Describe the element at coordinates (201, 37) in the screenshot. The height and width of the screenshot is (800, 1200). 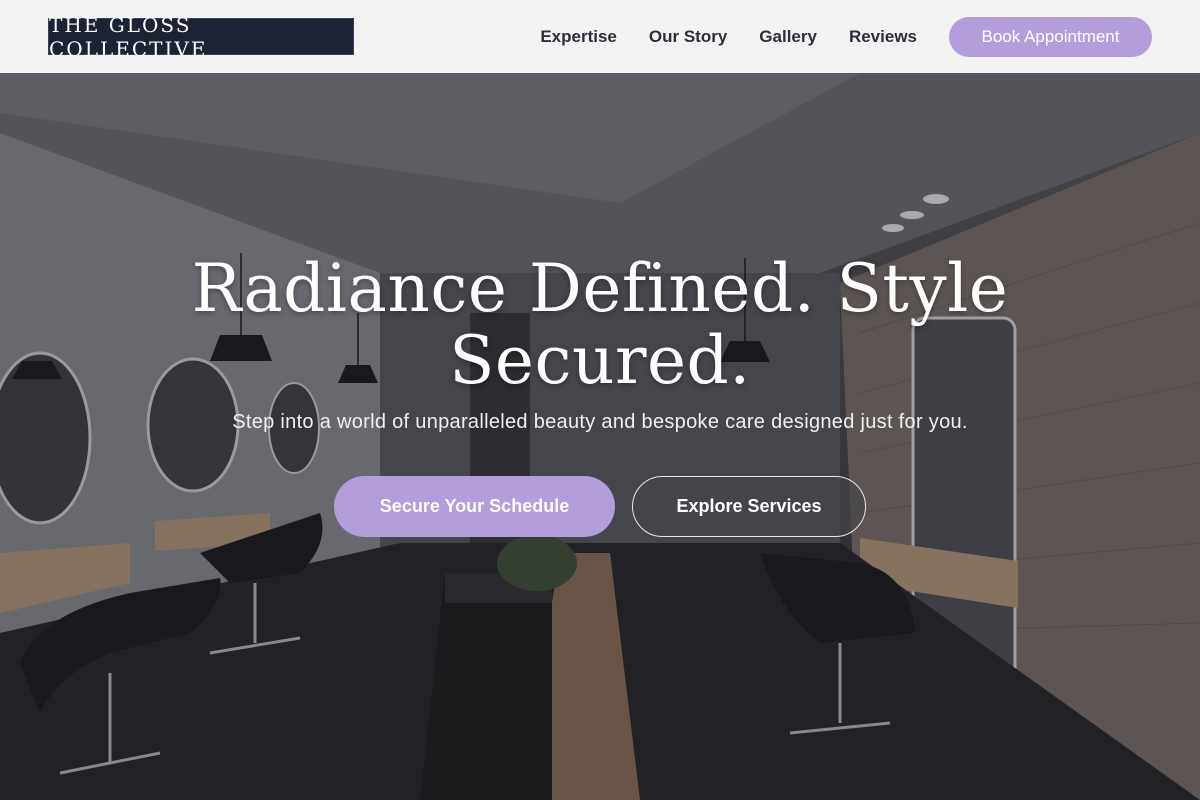
I see `brand-logo: THE GLOSS COLLECTIVE` at that location.